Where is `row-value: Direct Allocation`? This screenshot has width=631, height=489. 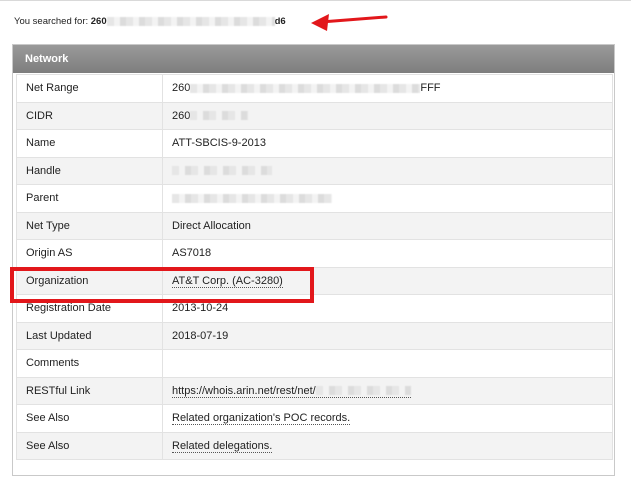 row-value: Direct Allocation is located at coordinates (387, 225).